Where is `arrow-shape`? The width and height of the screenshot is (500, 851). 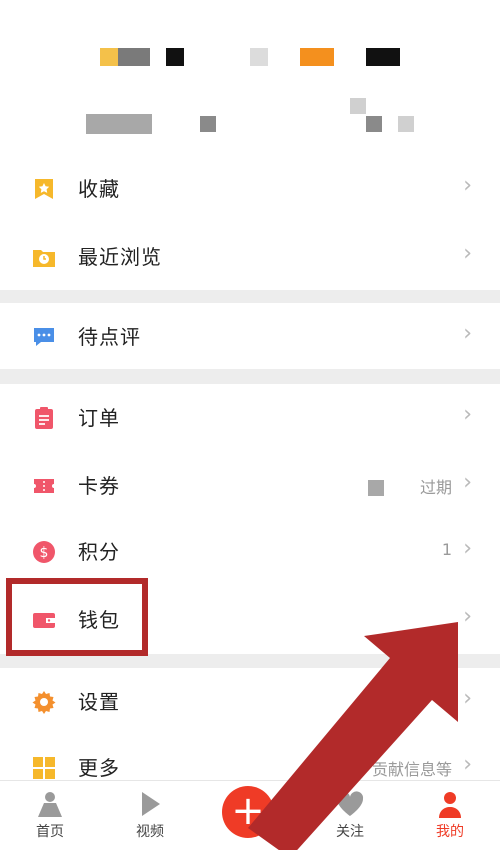 arrow-shape is located at coordinates (353, 736).